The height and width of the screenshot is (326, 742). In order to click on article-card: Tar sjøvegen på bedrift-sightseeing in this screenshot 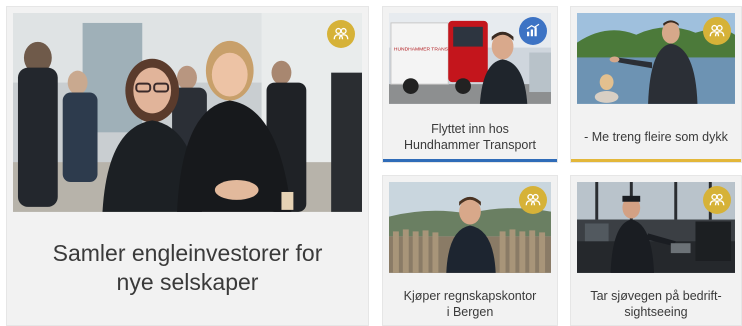, I will do `click(656, 250)`.